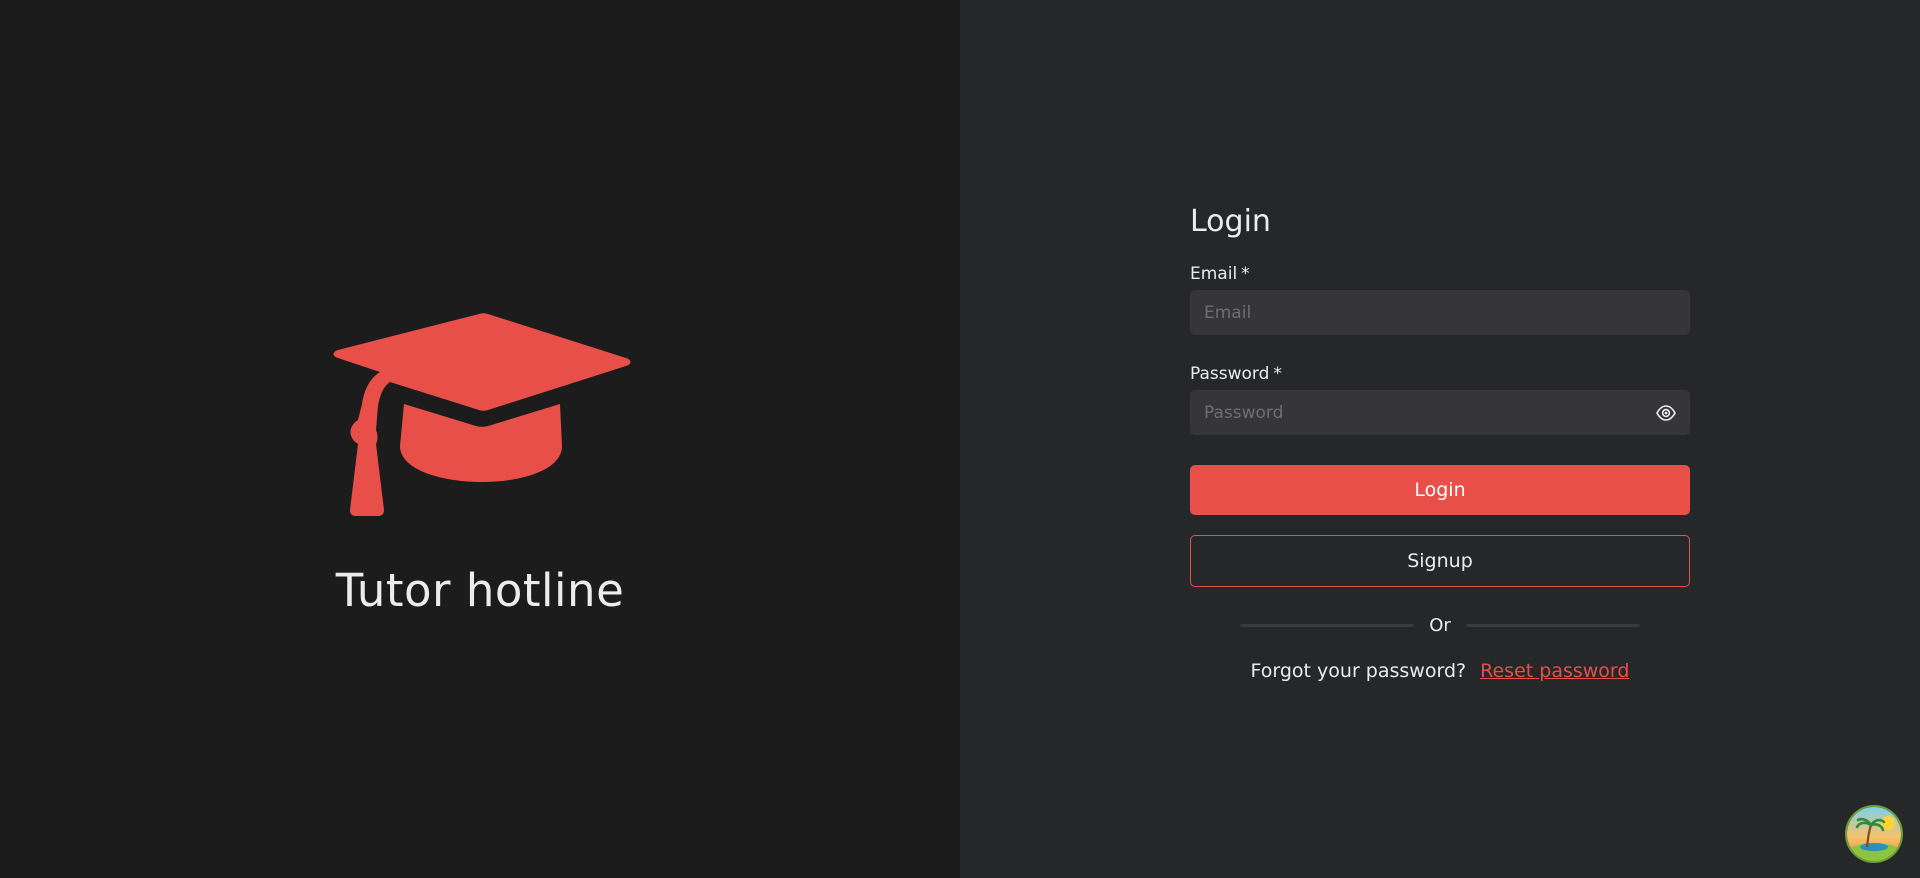 The width and height of the screenshot is (1920, 878). I want to click on forgot-password-text: Forgot your password?, so click(1358, 671).